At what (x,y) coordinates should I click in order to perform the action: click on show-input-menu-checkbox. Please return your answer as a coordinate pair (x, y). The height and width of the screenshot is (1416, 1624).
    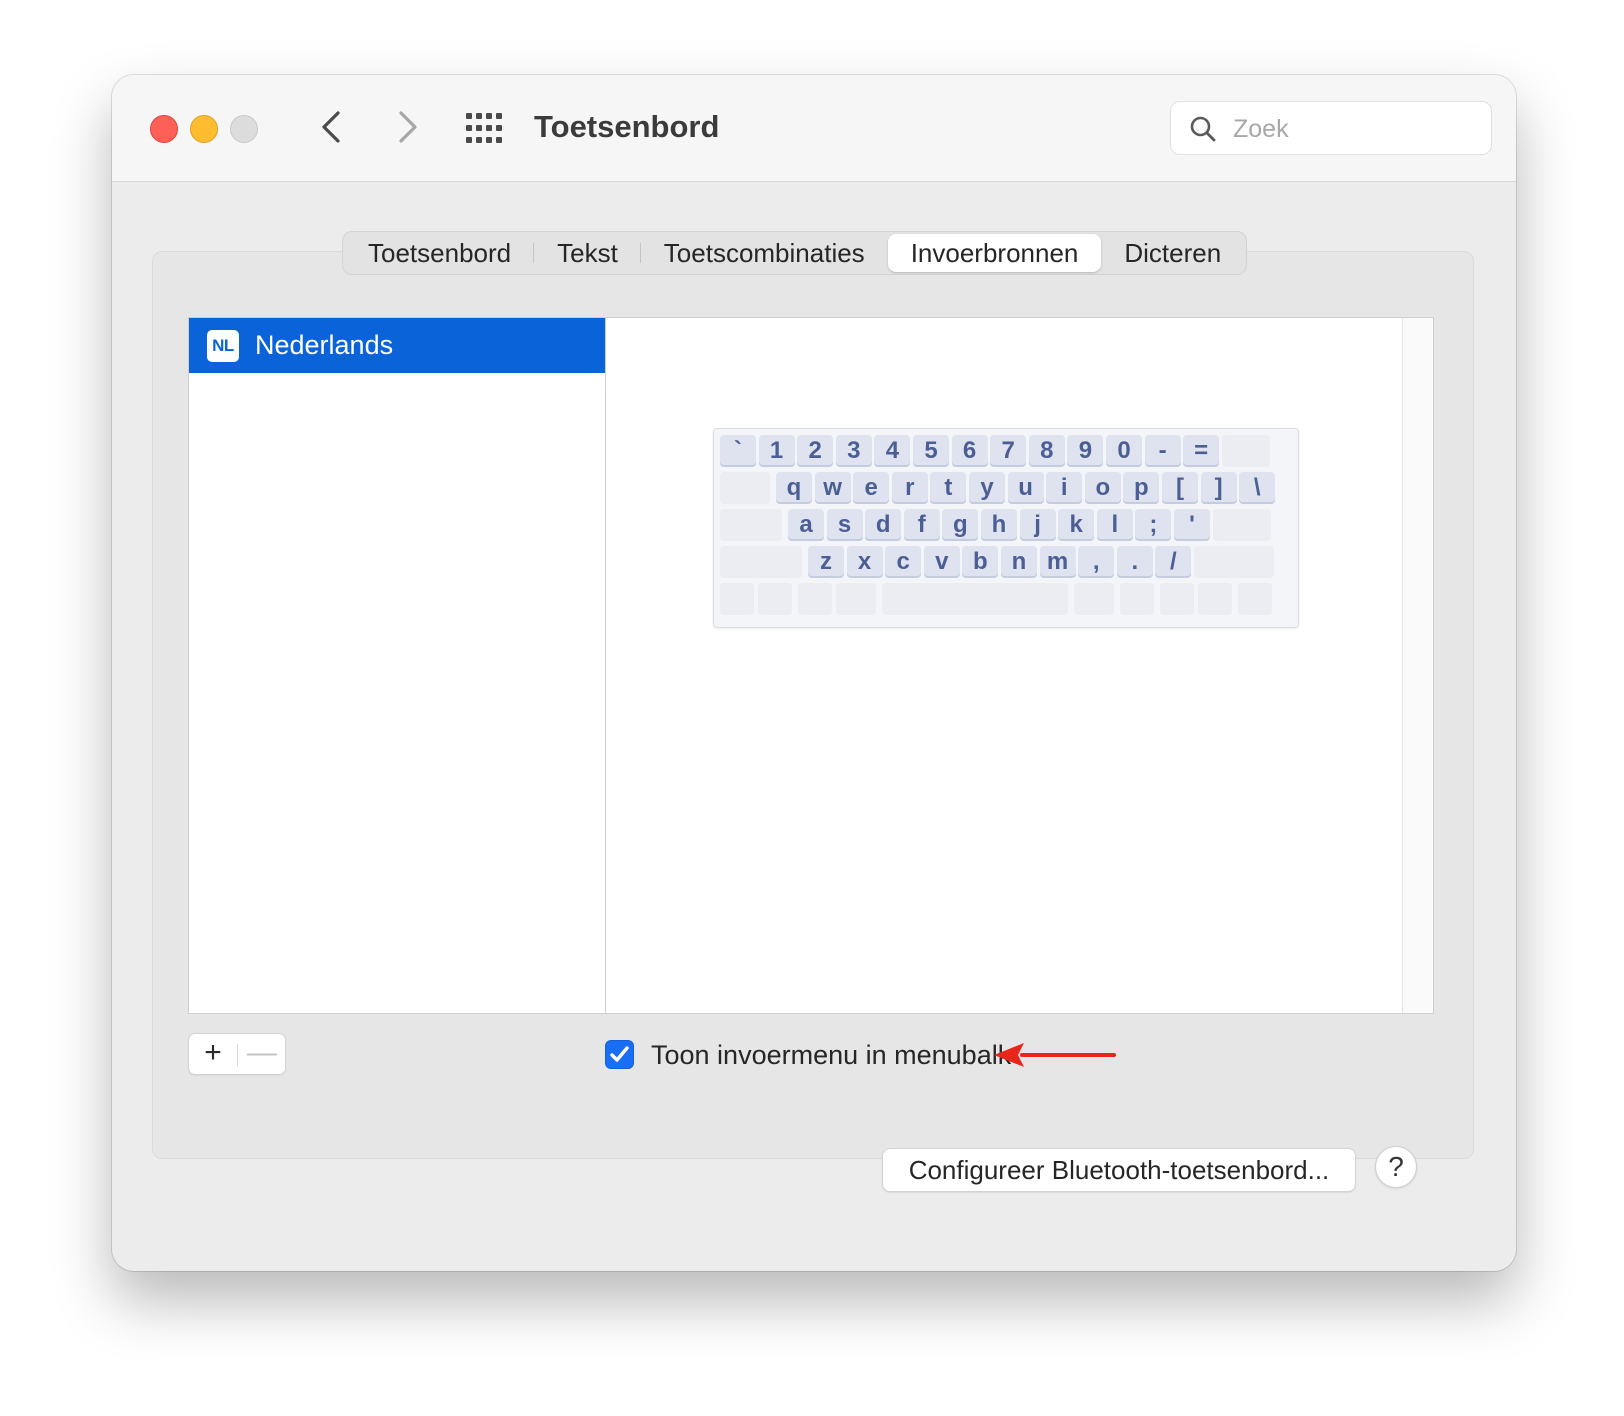
    Looking at the image, I should click on (619, 1054).